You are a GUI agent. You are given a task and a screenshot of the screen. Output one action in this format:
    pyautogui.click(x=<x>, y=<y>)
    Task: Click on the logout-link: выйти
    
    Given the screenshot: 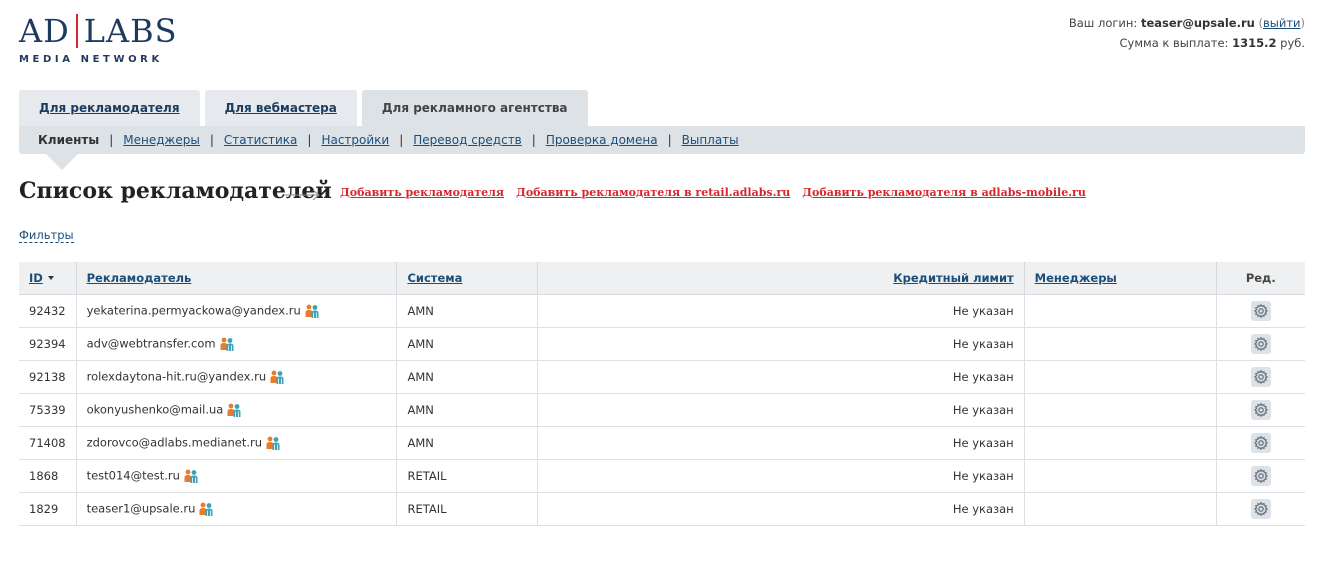 What is the action you would take?
    pyautogui.click(x=1282, y=23)
    